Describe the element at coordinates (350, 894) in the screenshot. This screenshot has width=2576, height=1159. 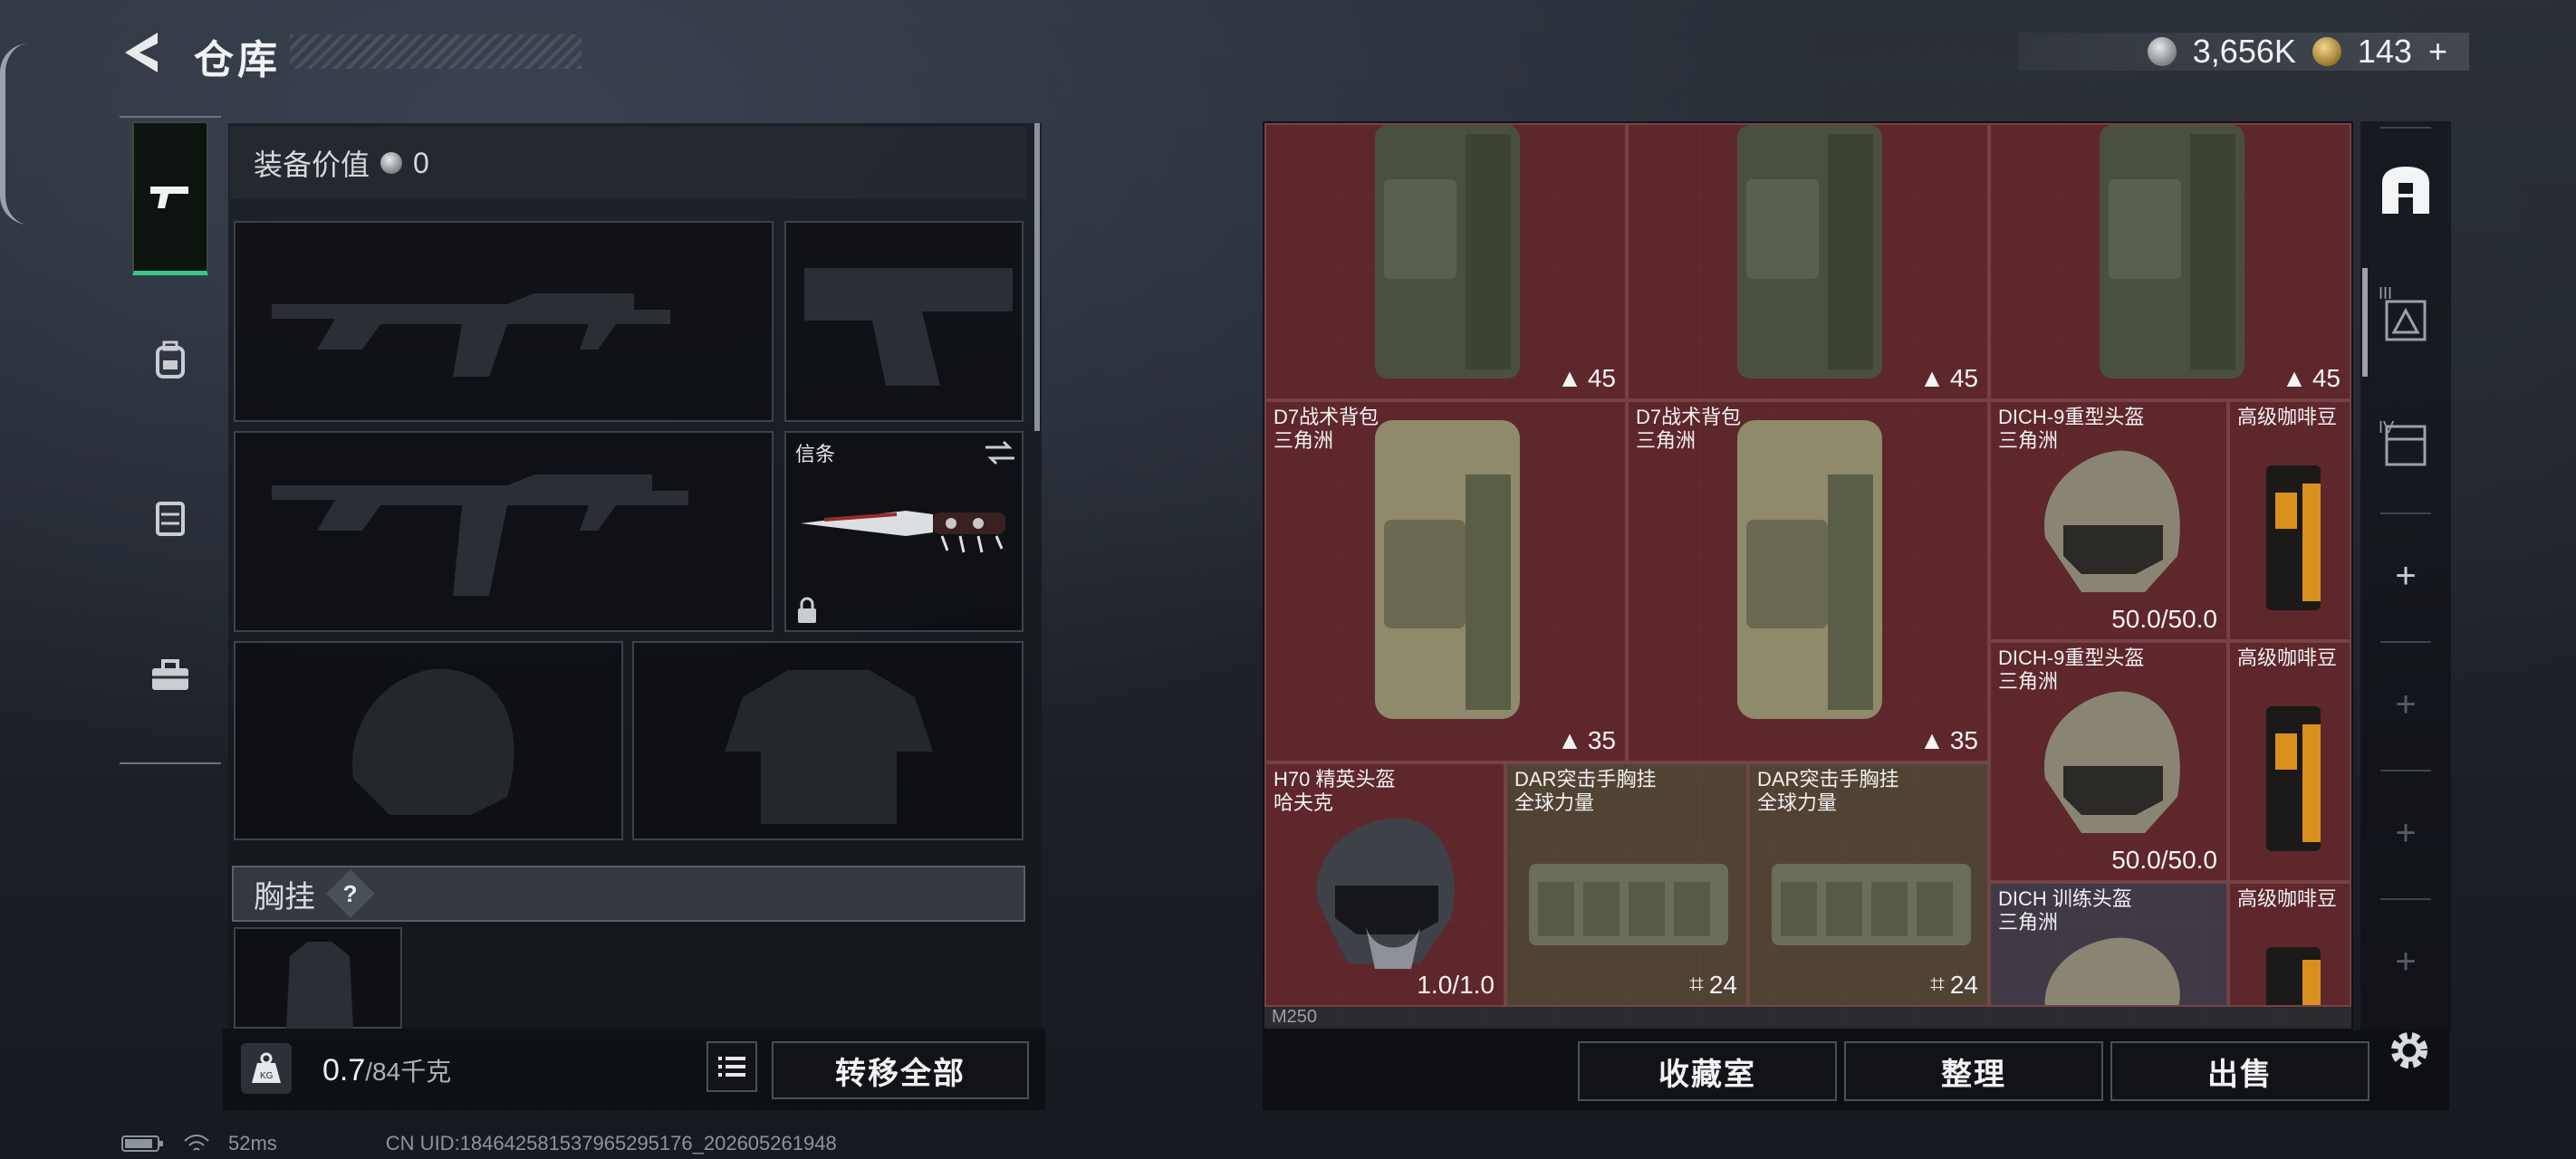
I see `help-icon: ?` at that location.